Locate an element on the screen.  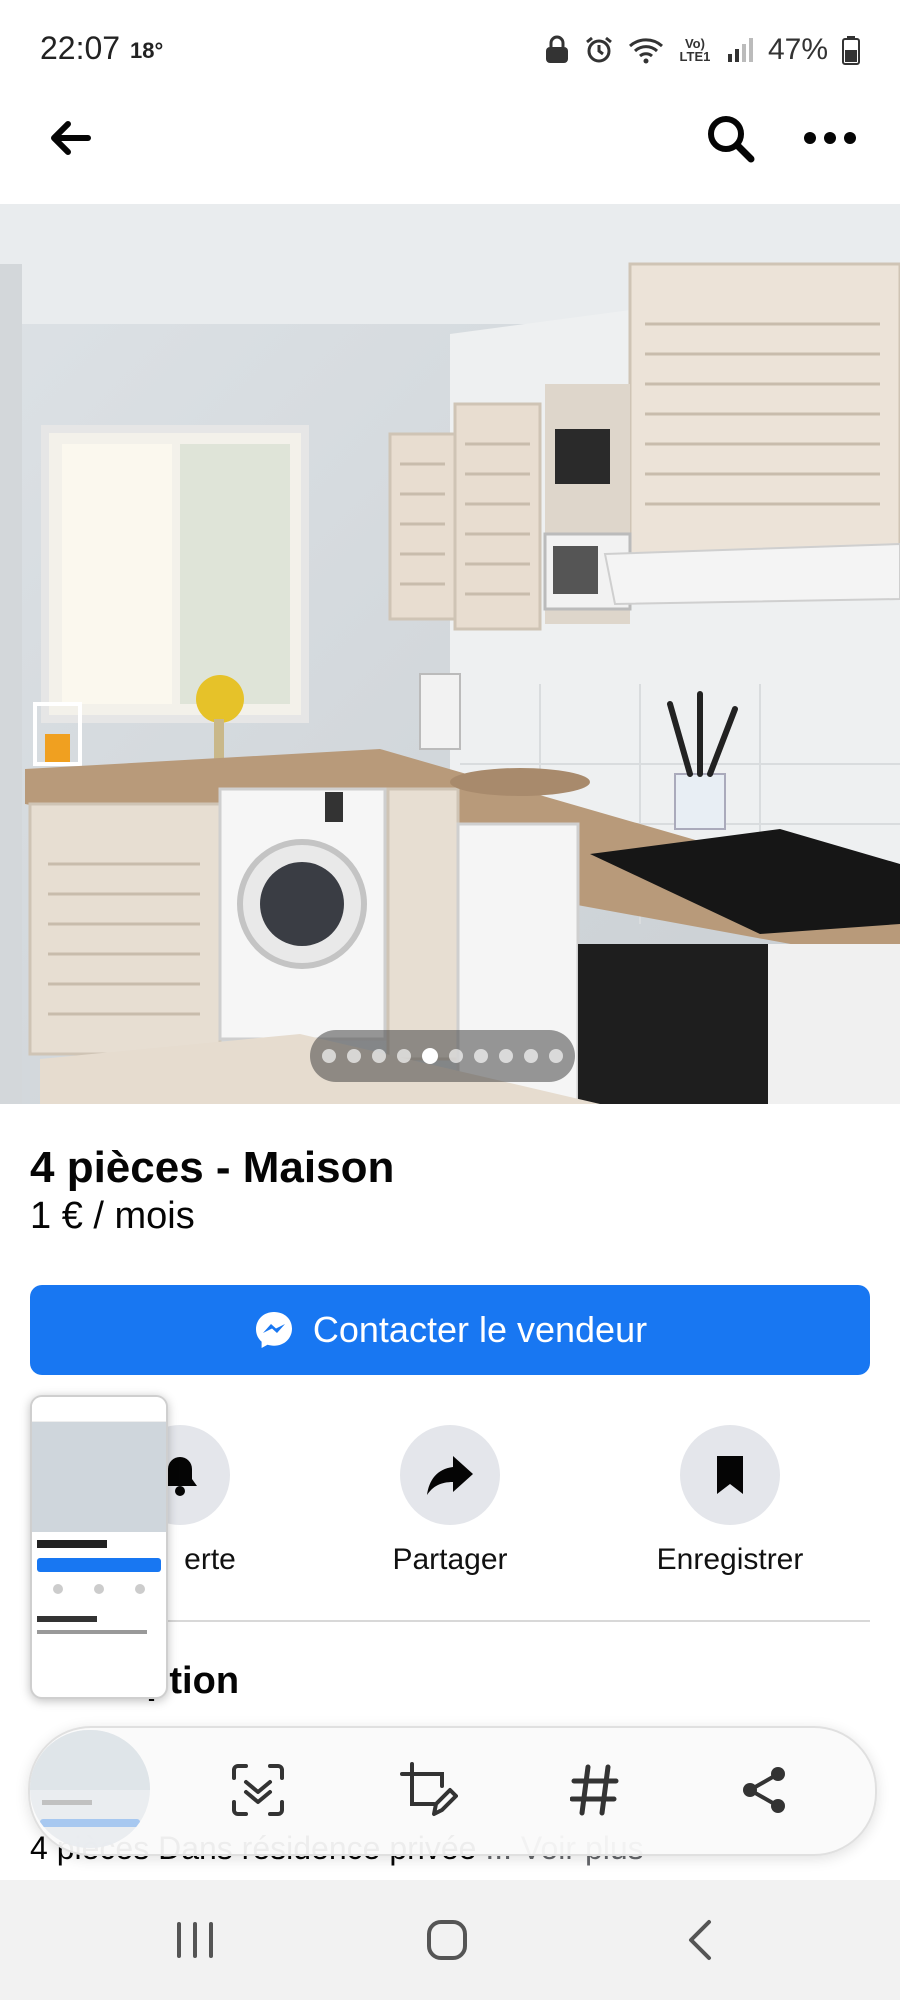
share-button: Partager is located at coordinates (450, 1501).